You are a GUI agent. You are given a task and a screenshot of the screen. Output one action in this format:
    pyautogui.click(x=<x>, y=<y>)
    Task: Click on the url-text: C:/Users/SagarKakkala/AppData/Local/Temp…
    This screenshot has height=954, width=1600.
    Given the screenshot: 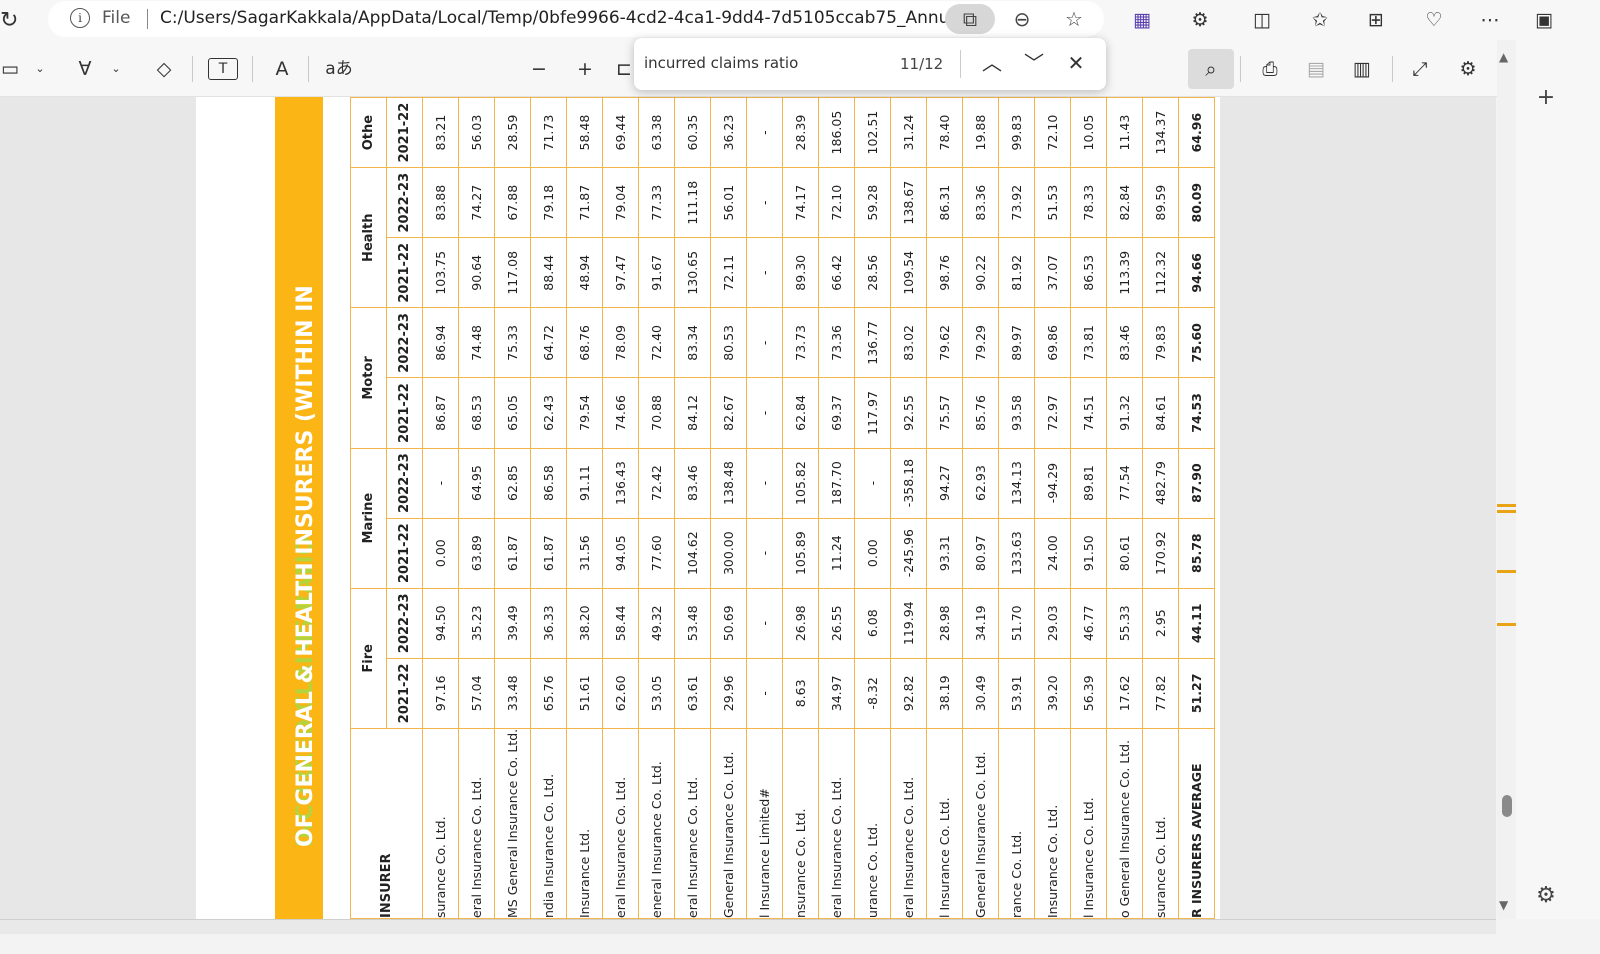 What is the action you would take?
    pyautogui.click(x=575, y=18)
    